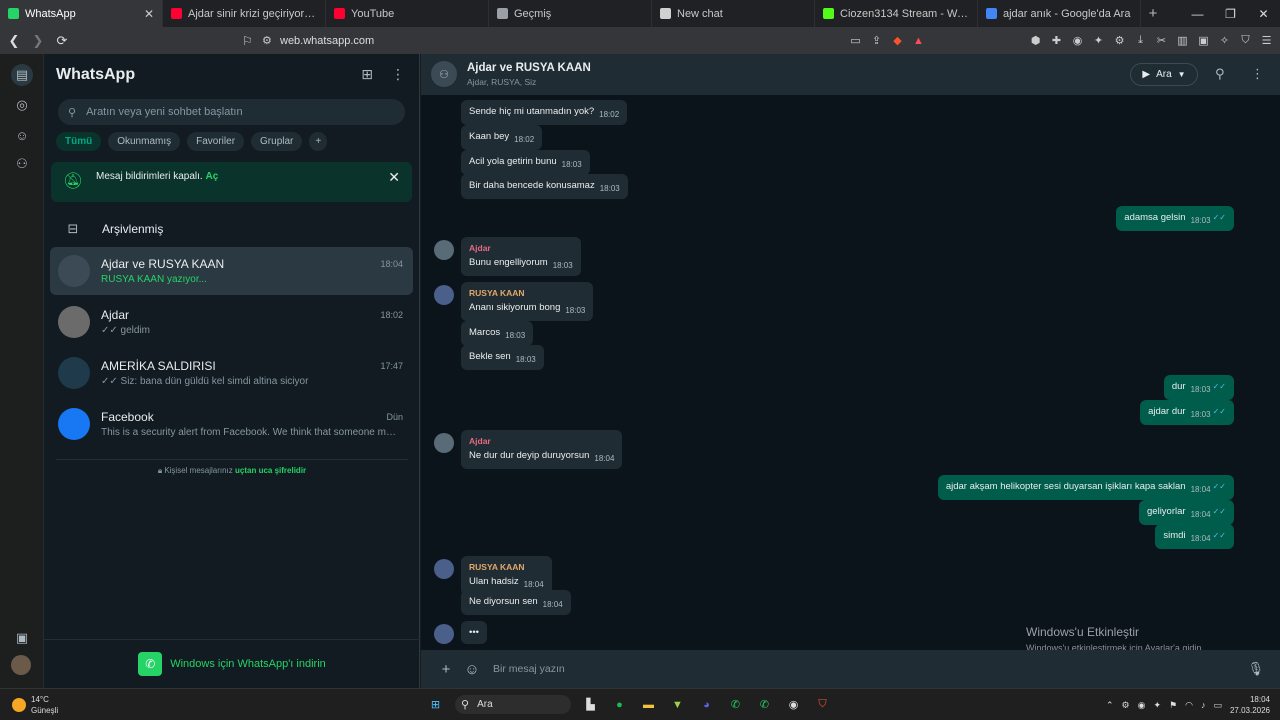  What do you see at coordinates (525, 162) in the screenshot?
I see `incoming-message: Acil yola getirin bunu 18:03` at bounding box center [525, 162].